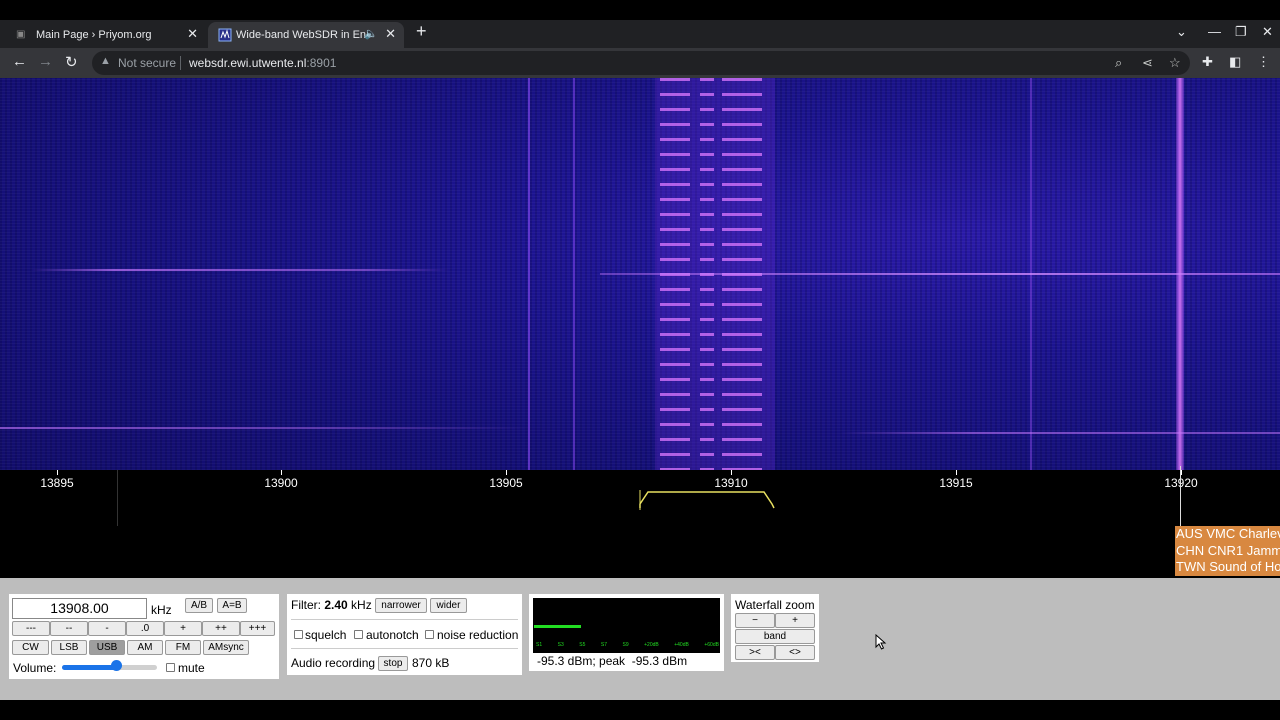 The height and width of the screenshot is (720, 1280). What do you see at coordinates (775, 636) in the screenshot?
I see `zoom-band-button: band` at bounding box center [775, 636].